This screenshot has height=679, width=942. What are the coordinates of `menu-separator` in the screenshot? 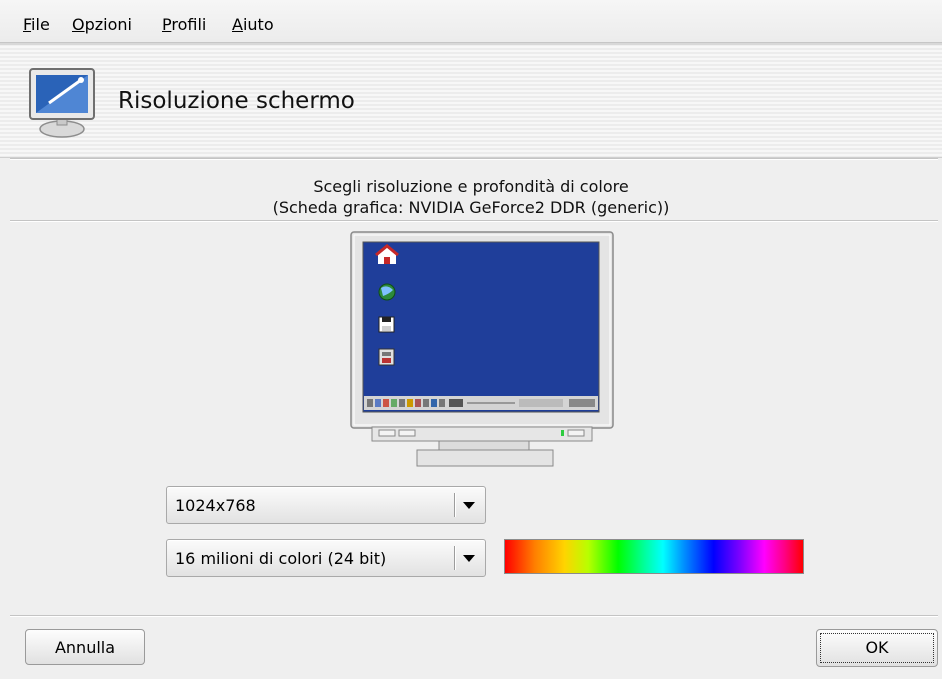 It's located at (471, 44).